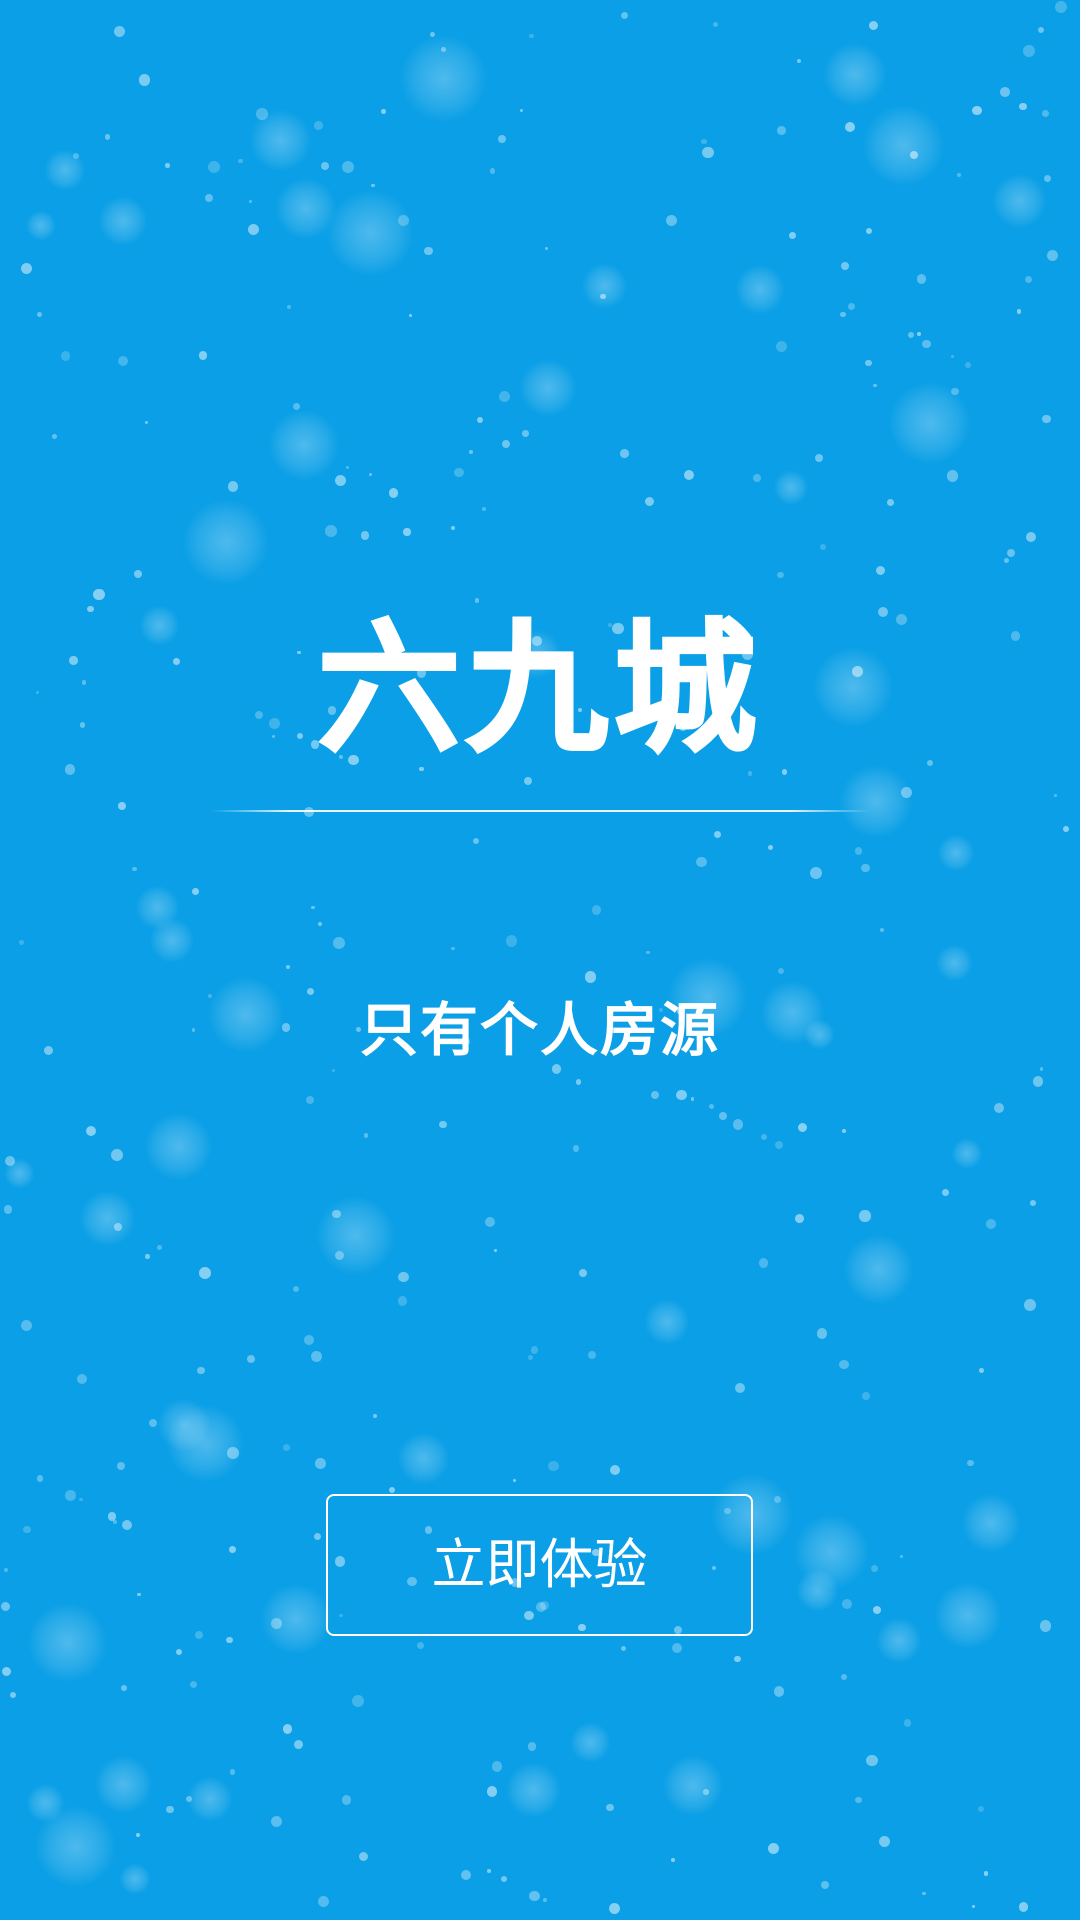 Image resolution: width=1080 pixels, height=1920 pixels. I want to click on title-divider, so click(540, 811).